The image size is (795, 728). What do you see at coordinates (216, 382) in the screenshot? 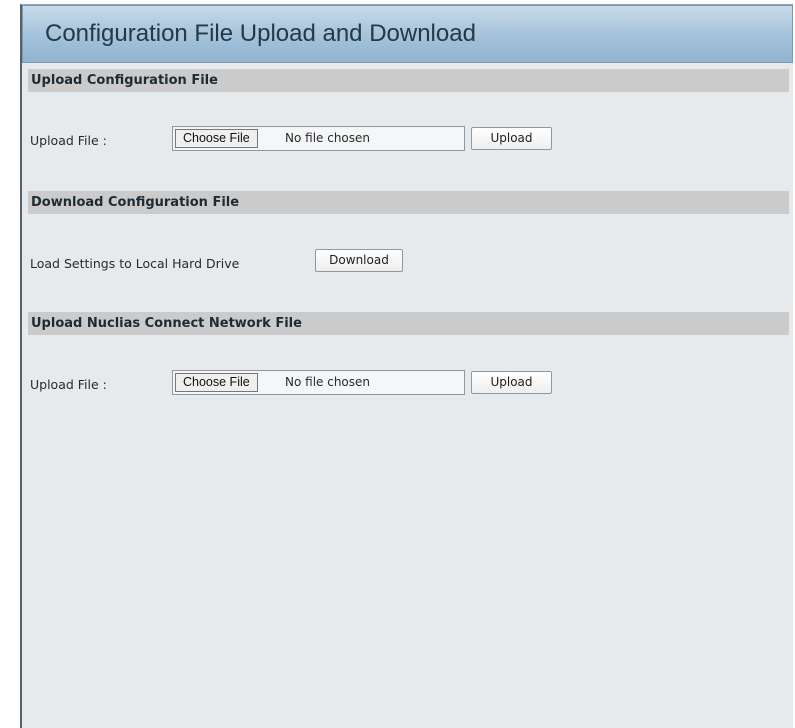
I see `upload-nuclias-choose-file-button: Choose File` at bounding box center [216, 382].